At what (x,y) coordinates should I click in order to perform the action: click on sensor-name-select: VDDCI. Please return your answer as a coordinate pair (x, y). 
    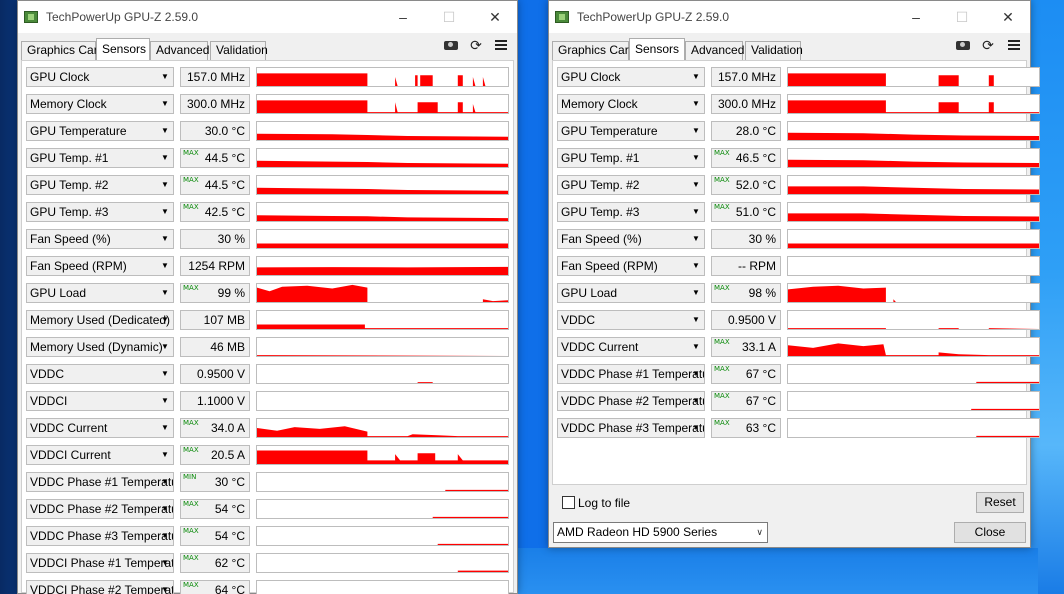
    Looking at the image, I should click on (100, 401).